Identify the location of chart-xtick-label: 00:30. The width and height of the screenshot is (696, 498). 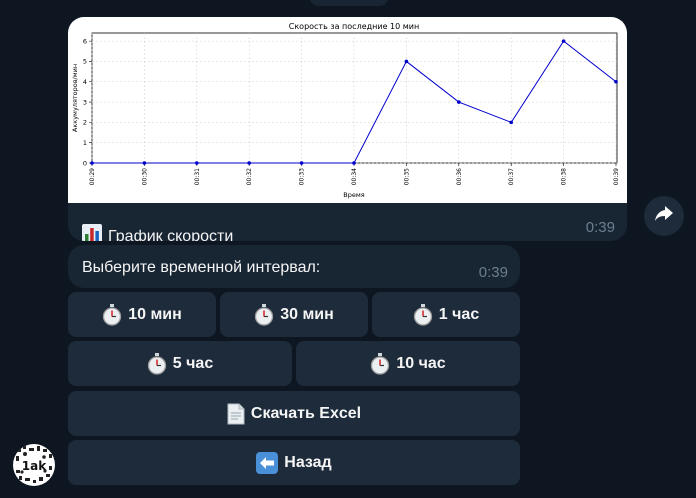
(144, 176).